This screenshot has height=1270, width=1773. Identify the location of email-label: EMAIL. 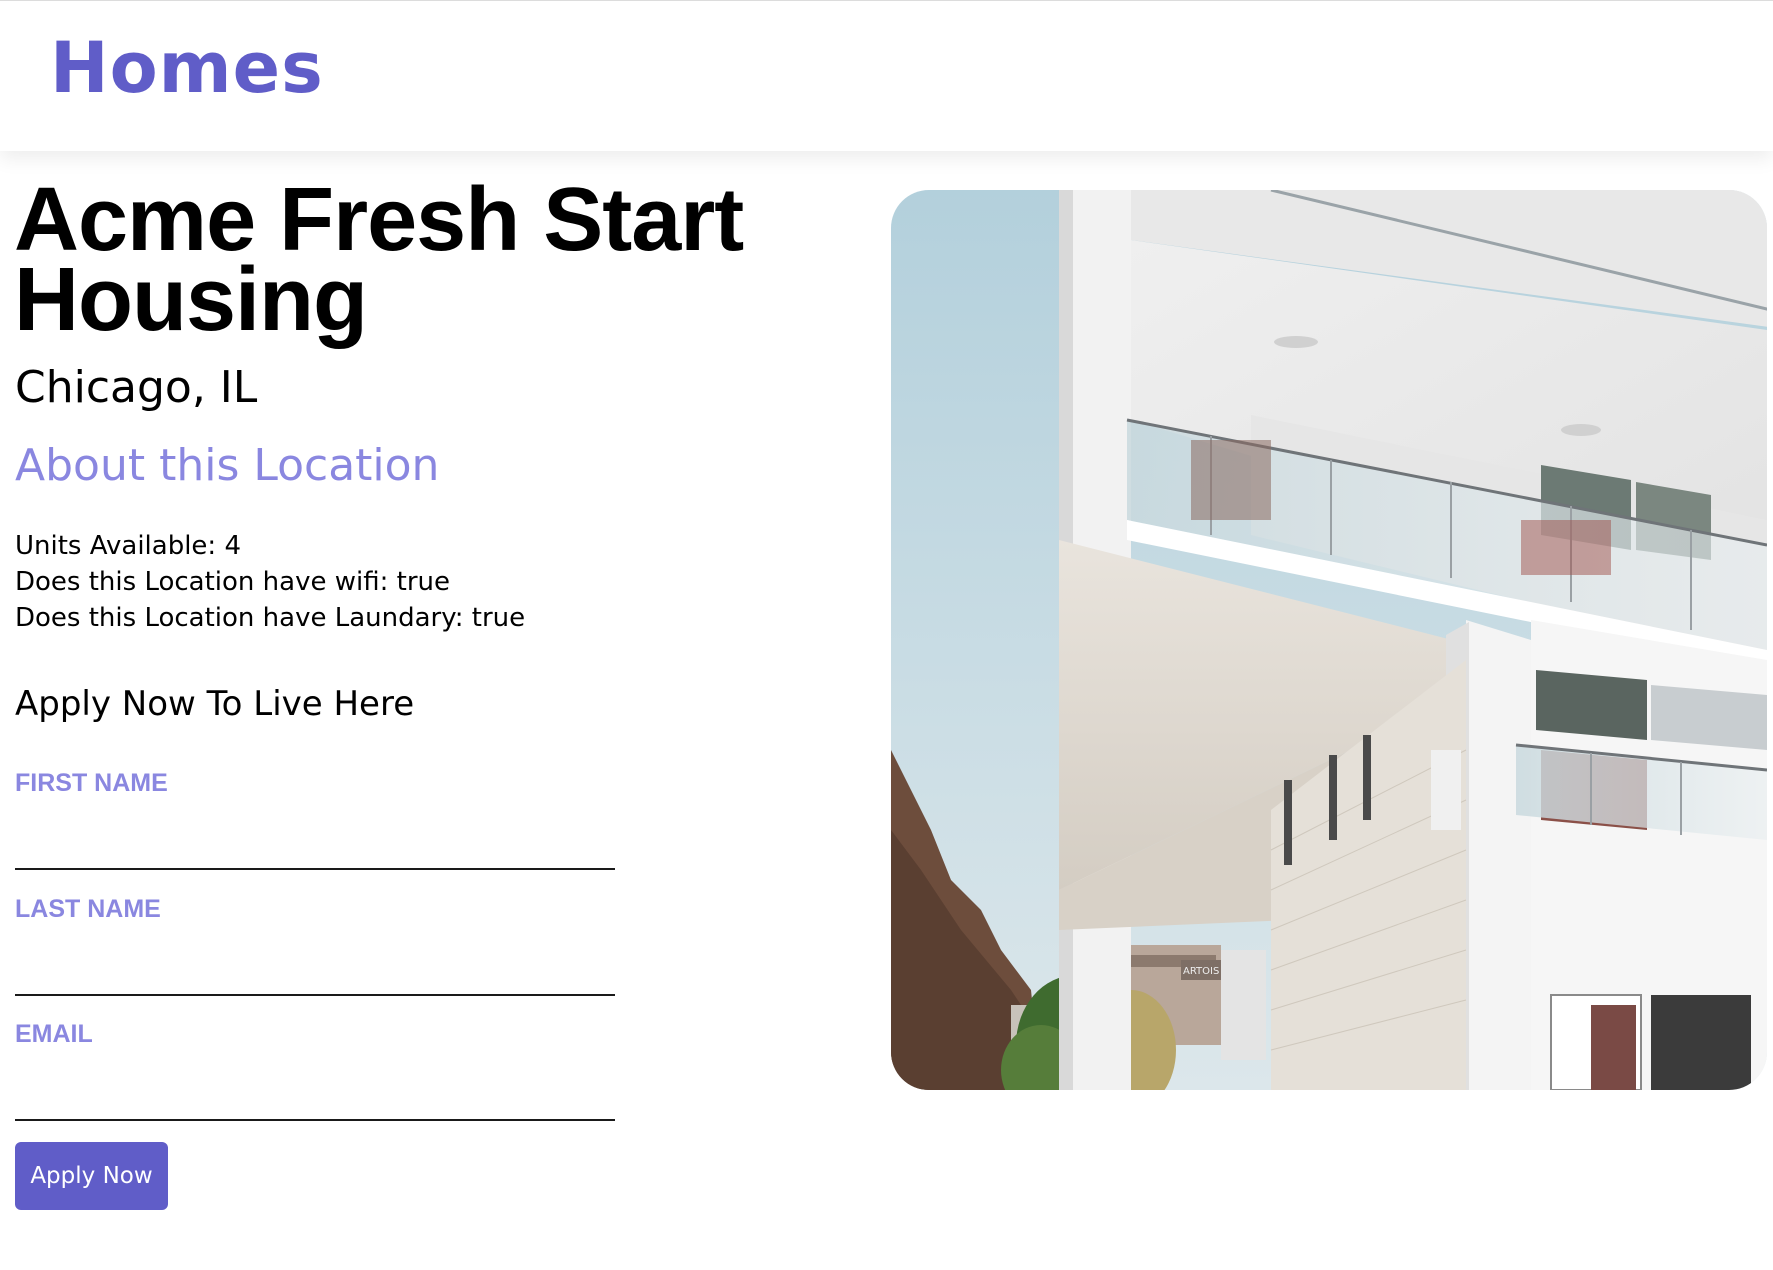
(54, 1034).